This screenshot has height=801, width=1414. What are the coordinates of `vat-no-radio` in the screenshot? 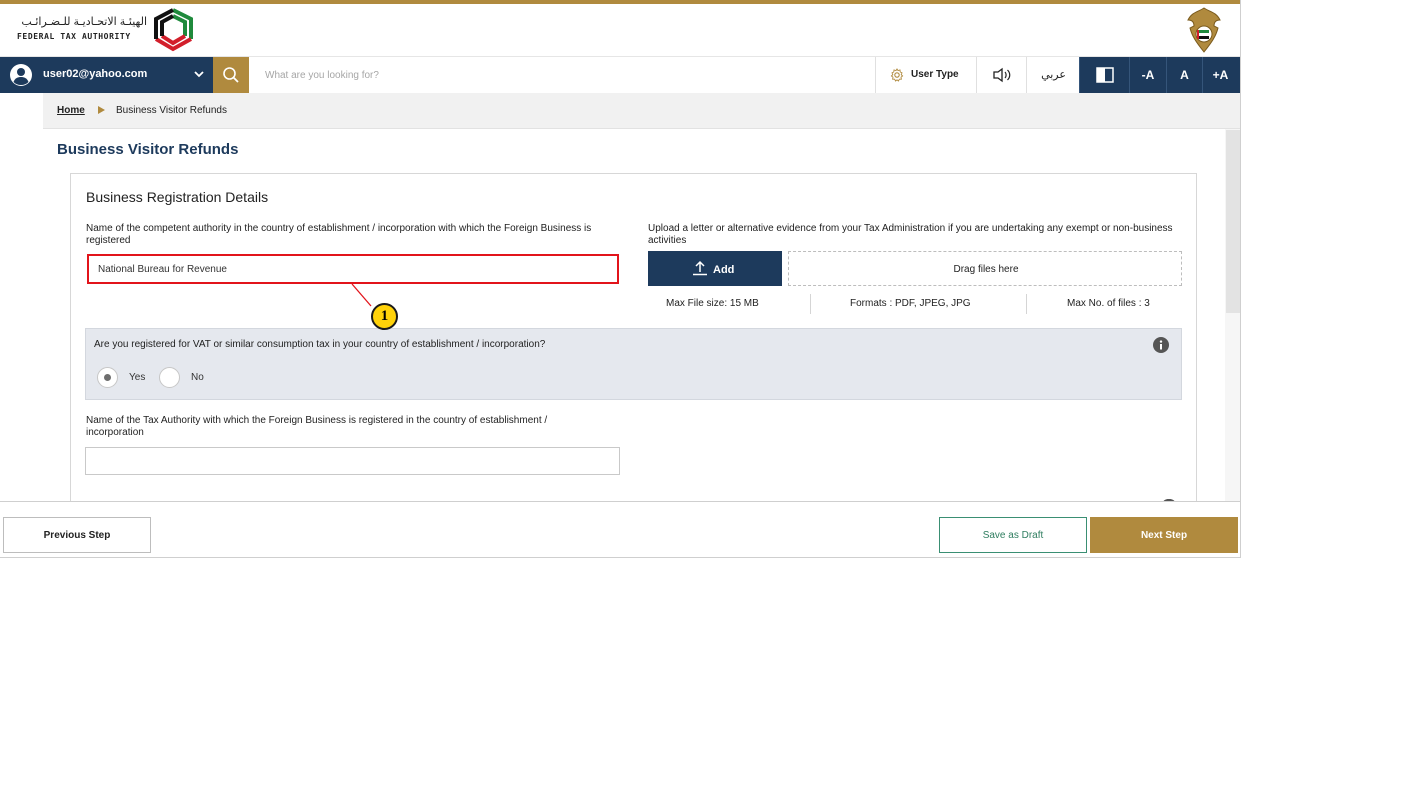 It's located at (169, 377).